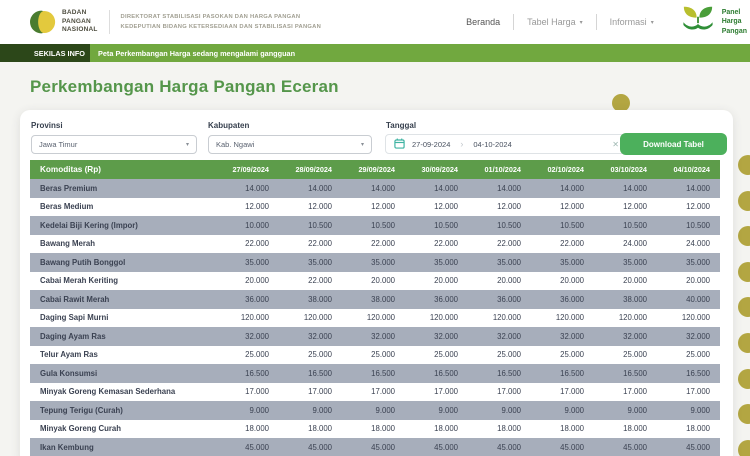 The width and height of the screenshot is (750, 456). What do you see at coordinates (572, 281) in the screenshot?
I see `price-cell: 20.000` at bounding box center [572, 281].